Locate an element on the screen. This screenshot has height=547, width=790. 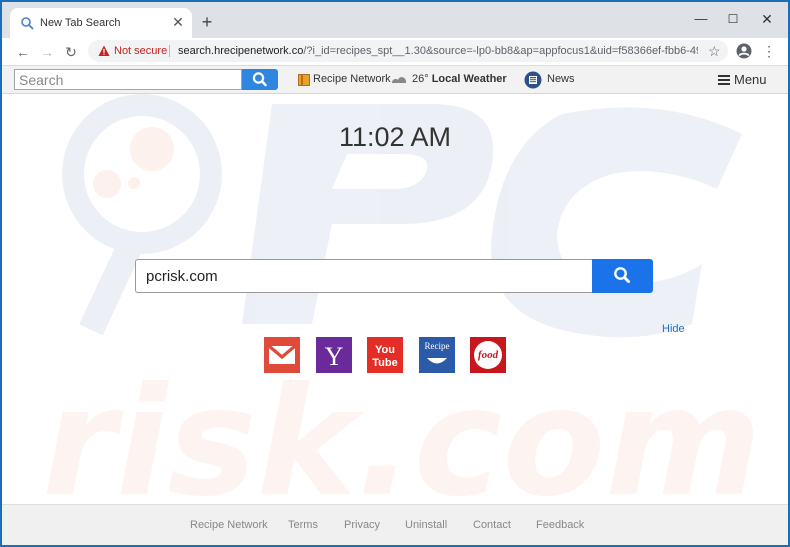
toolbar-search-input is located at coordinates (128, 79).